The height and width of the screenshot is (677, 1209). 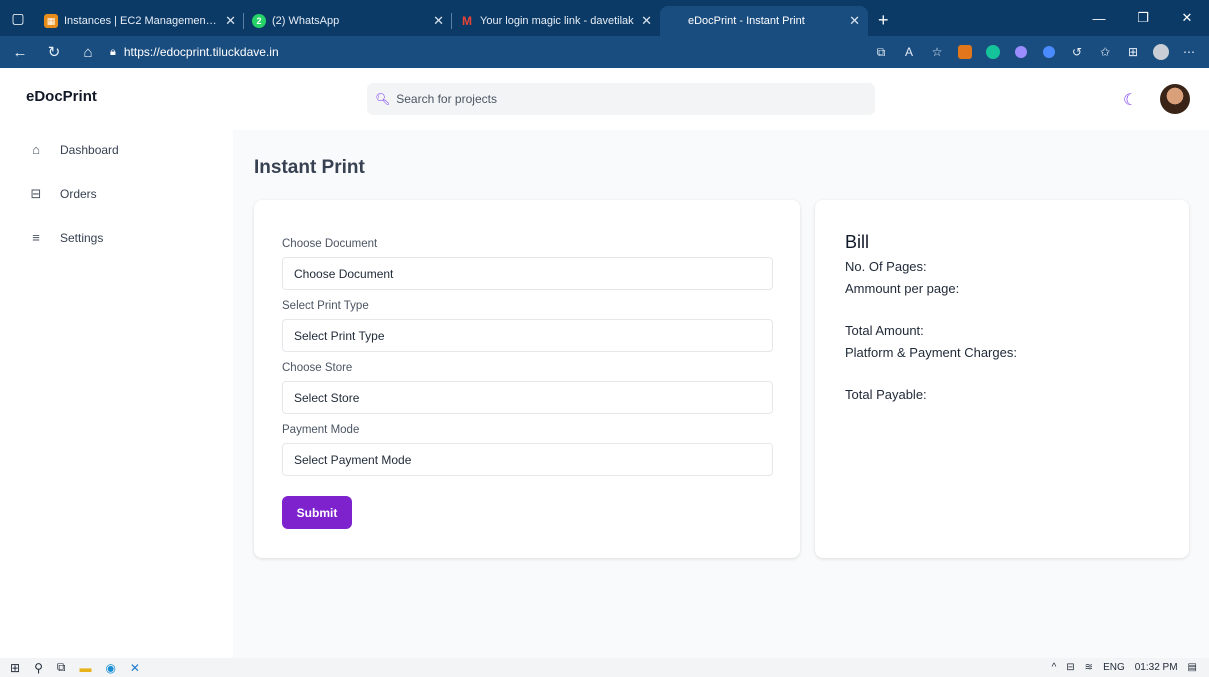 I want to click on tab-title: Your login magic link - davetilak, so click(x=557, y=21).